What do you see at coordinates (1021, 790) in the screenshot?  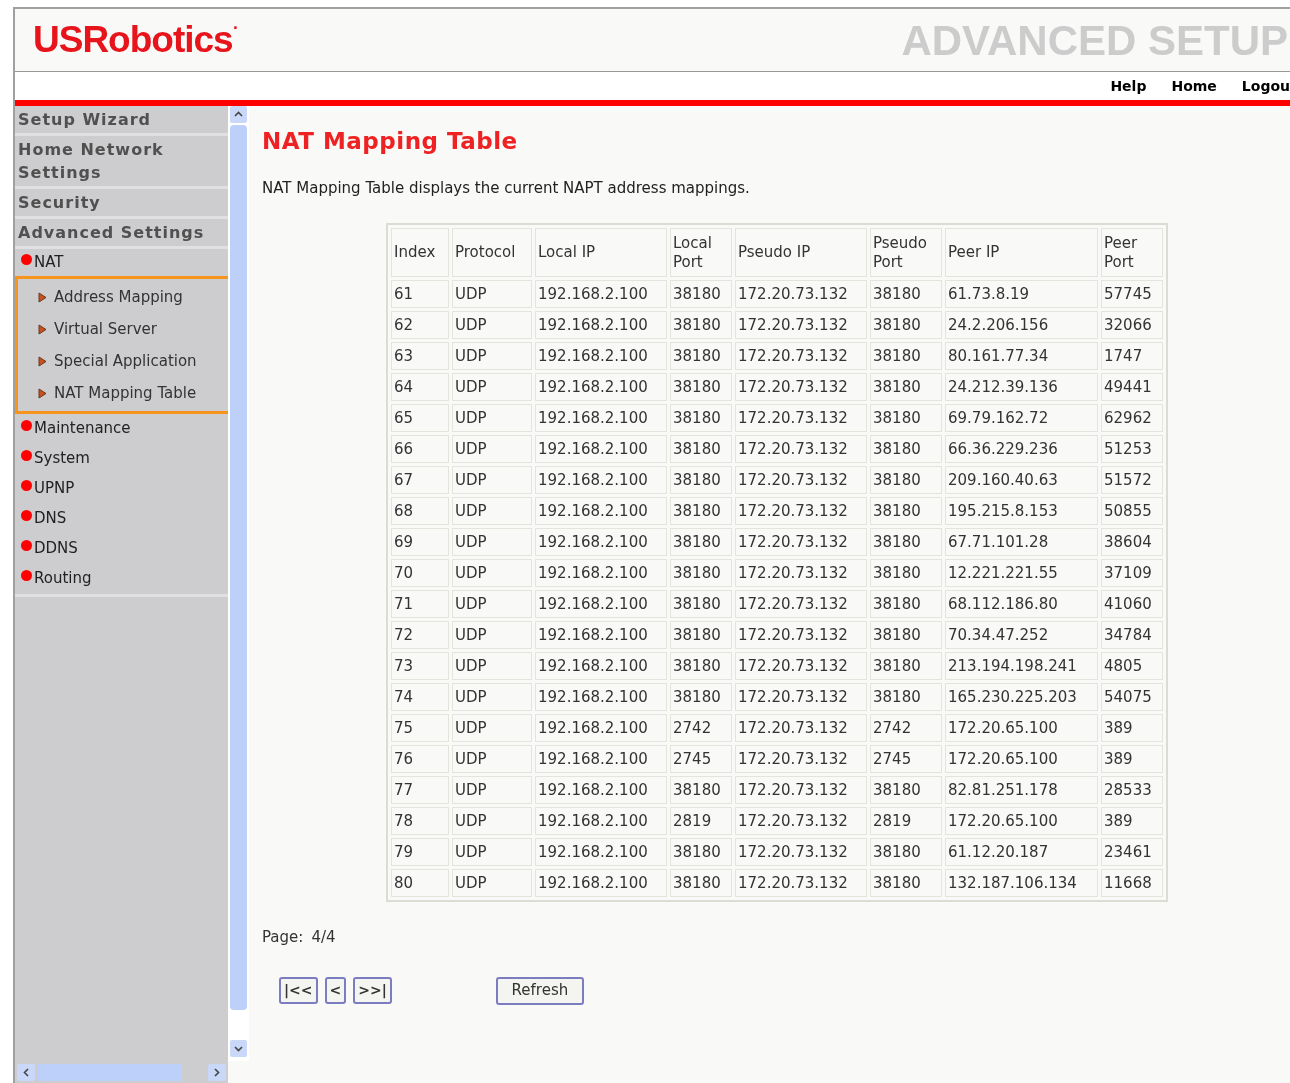 I see `table-cell: 82.81.251.178` at bounding box center [1021, 790].